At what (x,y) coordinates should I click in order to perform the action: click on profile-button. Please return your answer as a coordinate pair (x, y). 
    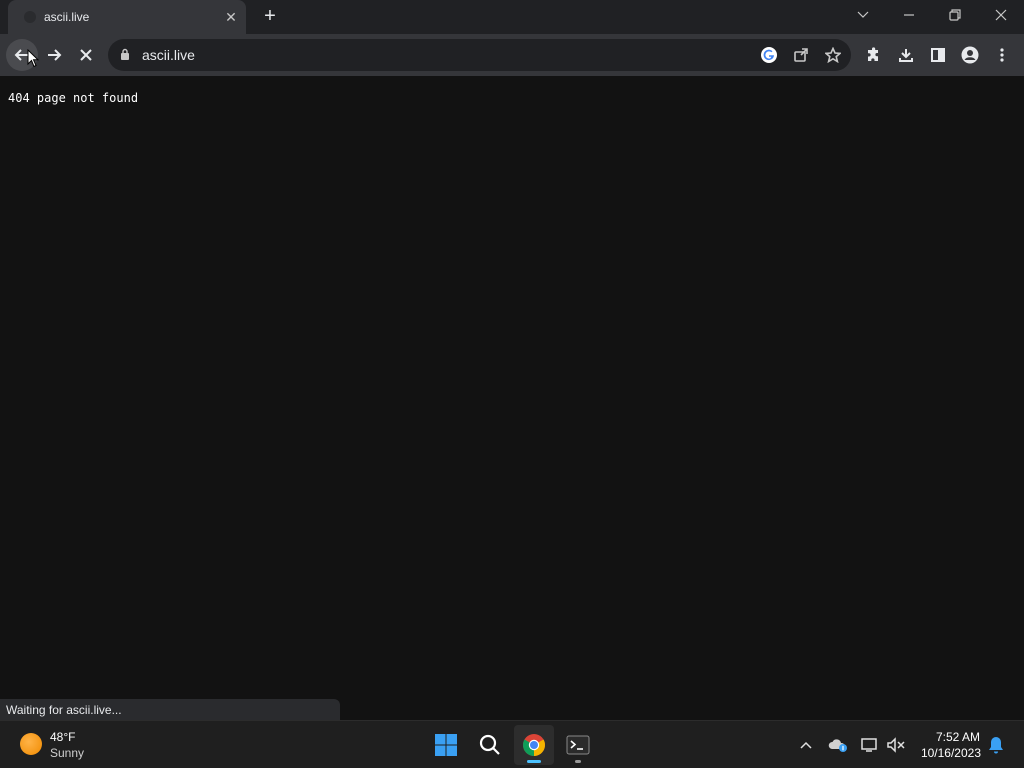
    Looking at the image, I should click on (970, 55).